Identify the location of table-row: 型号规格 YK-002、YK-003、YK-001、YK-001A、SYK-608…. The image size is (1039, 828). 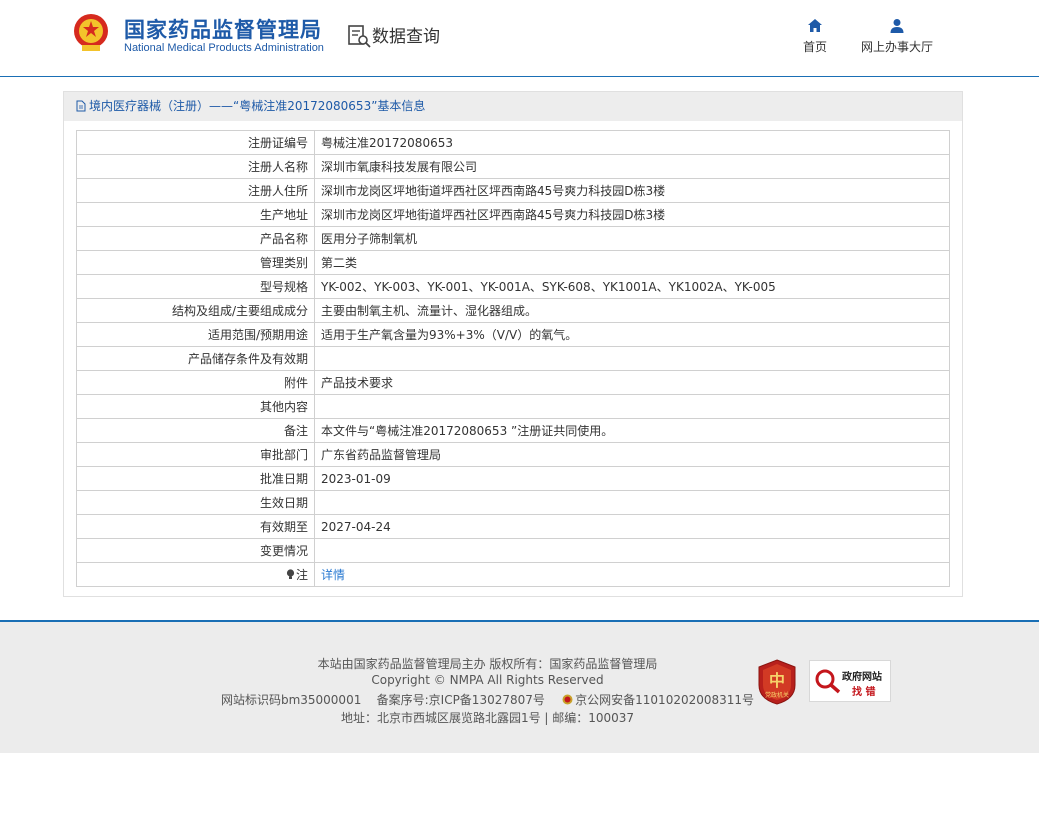
(513, 286).